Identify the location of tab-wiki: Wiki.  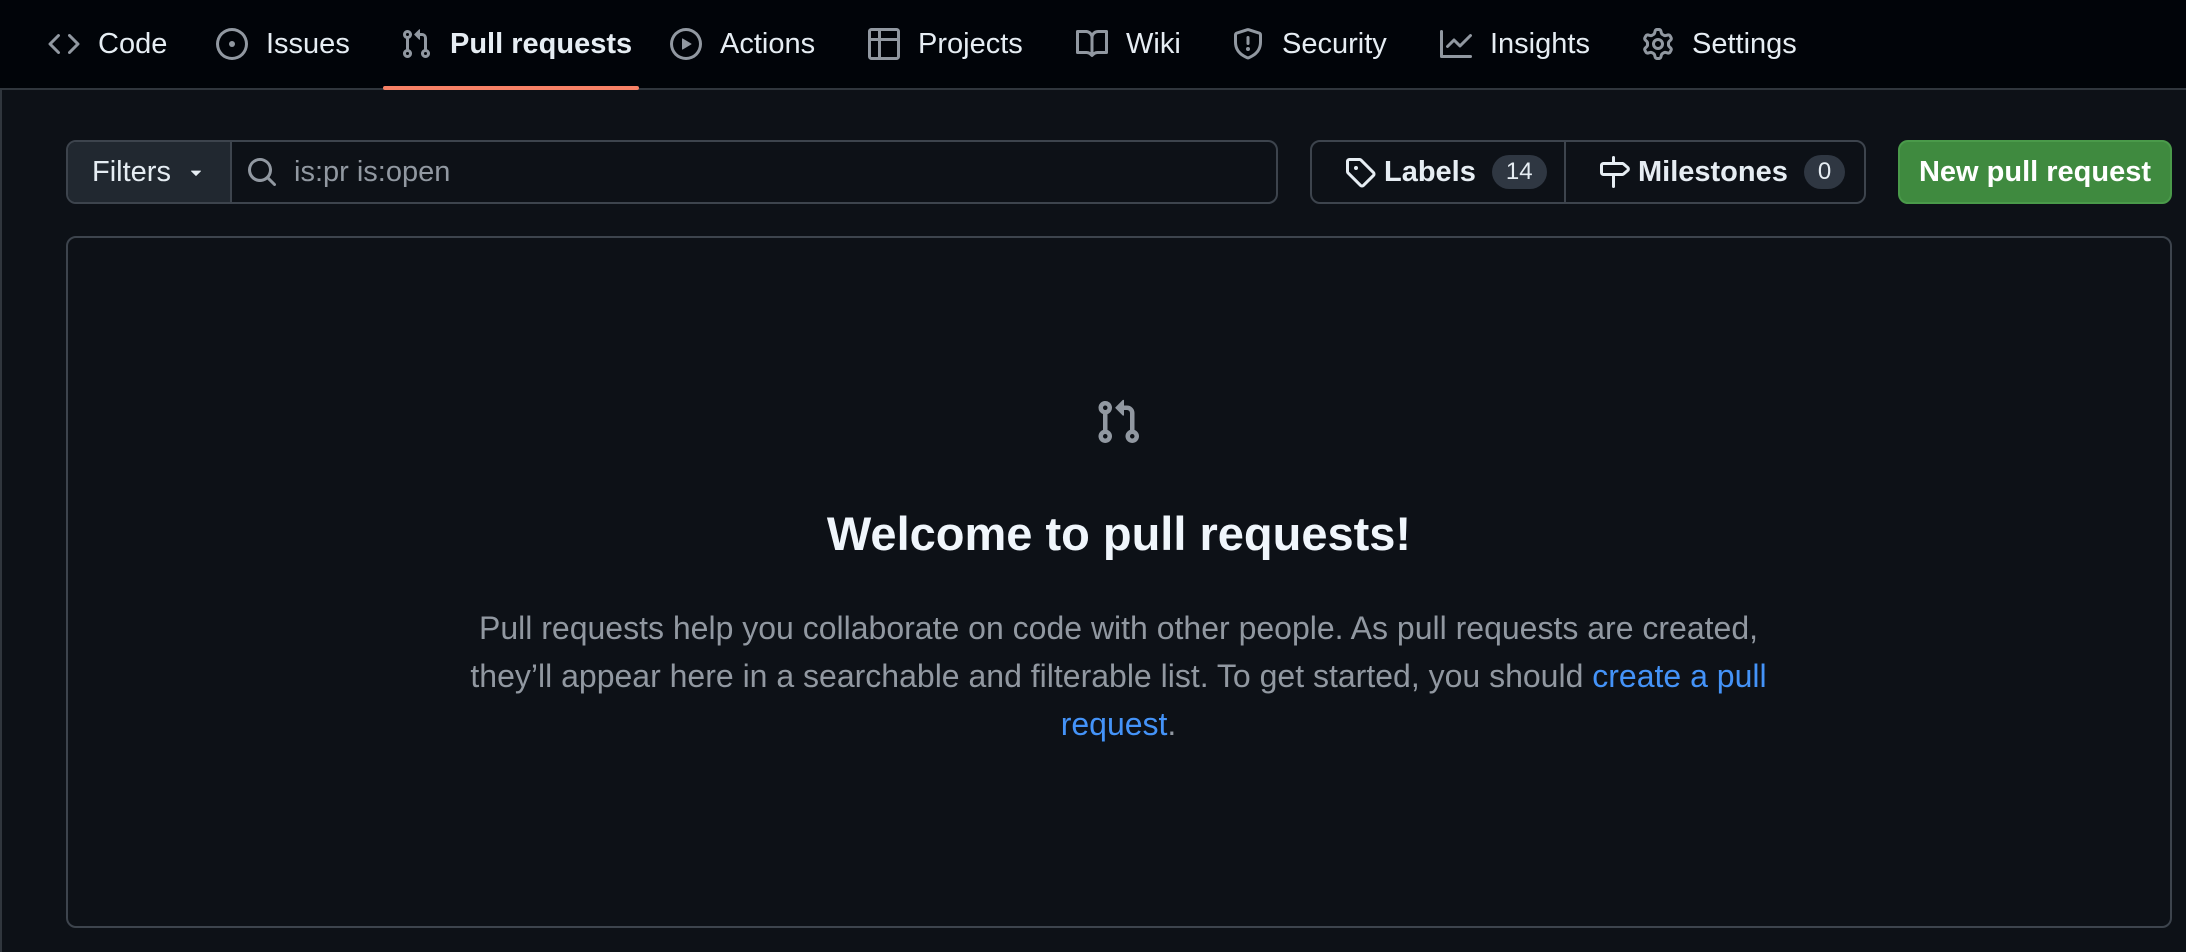
(1128, 44).